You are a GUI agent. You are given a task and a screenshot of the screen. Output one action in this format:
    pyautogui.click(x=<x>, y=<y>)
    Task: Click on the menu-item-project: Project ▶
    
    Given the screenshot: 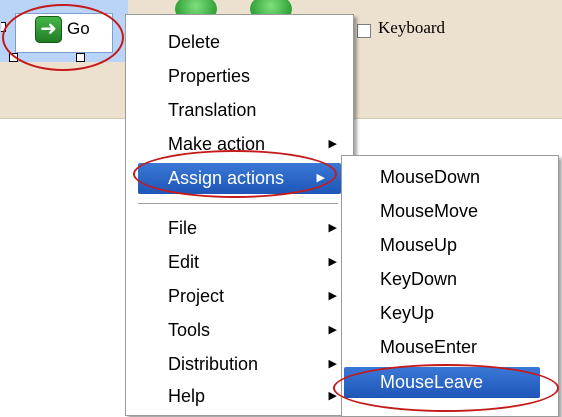 What is the action you would take?
    pyautogui.click(x=239, y=296)
    